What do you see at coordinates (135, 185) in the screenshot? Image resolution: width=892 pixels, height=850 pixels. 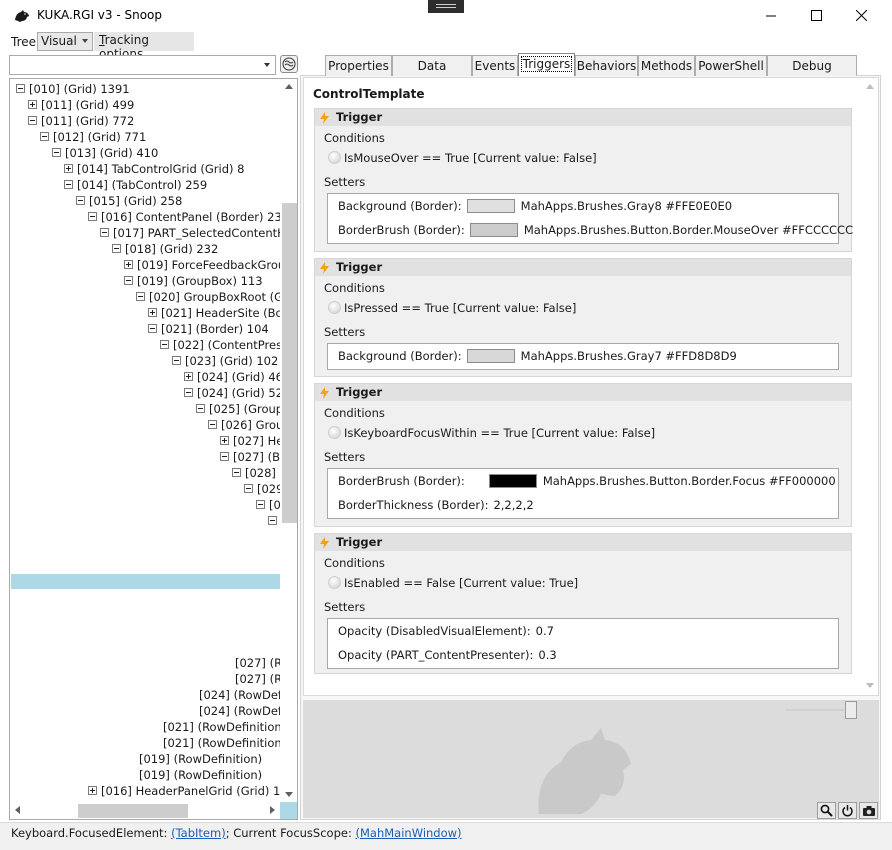 I see `tree-row: [014] (TabControl) 259` at bounding box center [135, 185].